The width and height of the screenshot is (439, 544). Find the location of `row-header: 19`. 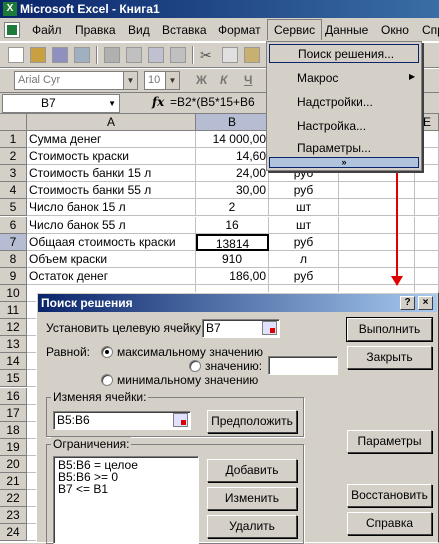

row-header: 19 is located at coordinates (13, 447).